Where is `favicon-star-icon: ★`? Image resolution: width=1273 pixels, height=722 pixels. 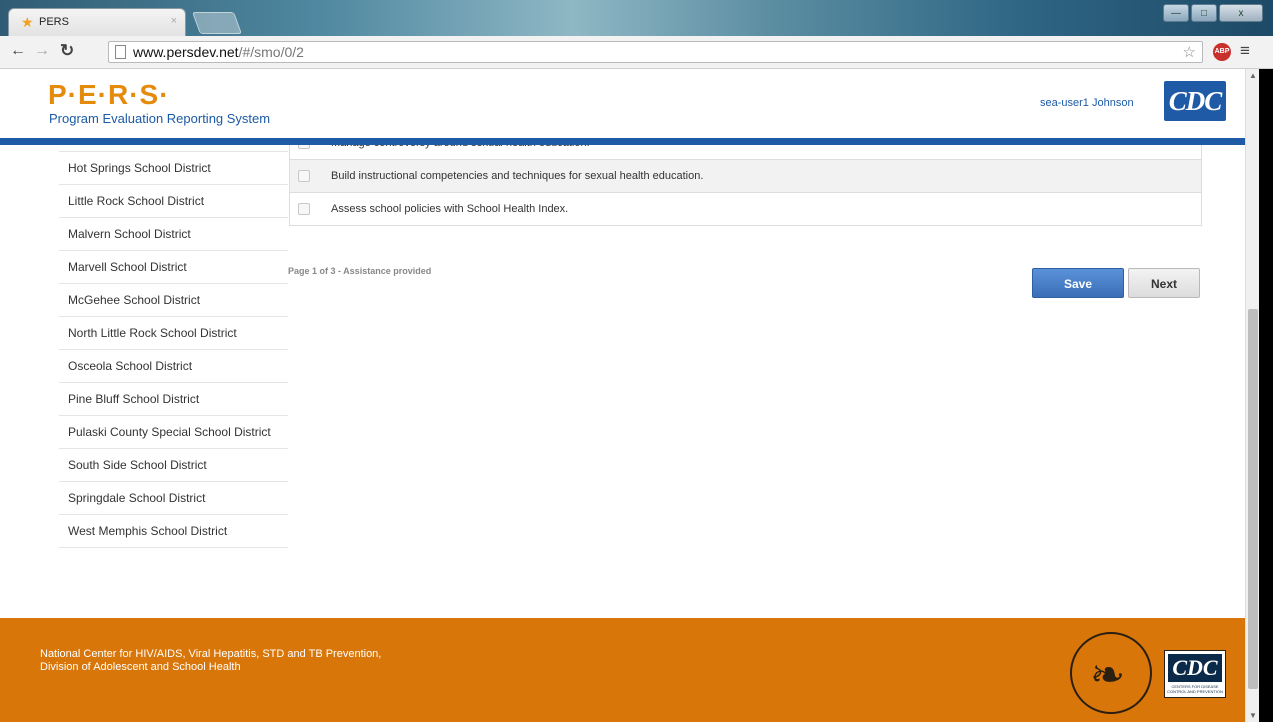
favicon-star-icon: ★ is located at coordinates (27, 22).